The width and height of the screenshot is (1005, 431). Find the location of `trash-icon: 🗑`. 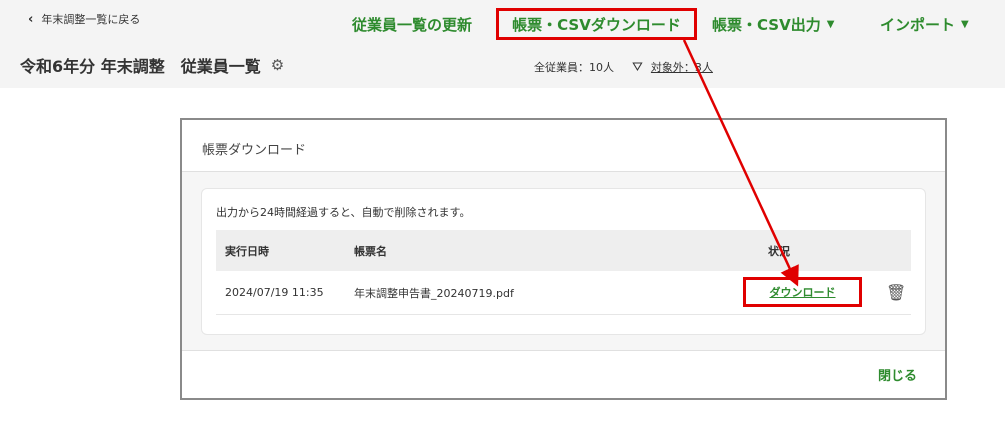

trash-icon: 🗑 is located at coordinates (896, 292).